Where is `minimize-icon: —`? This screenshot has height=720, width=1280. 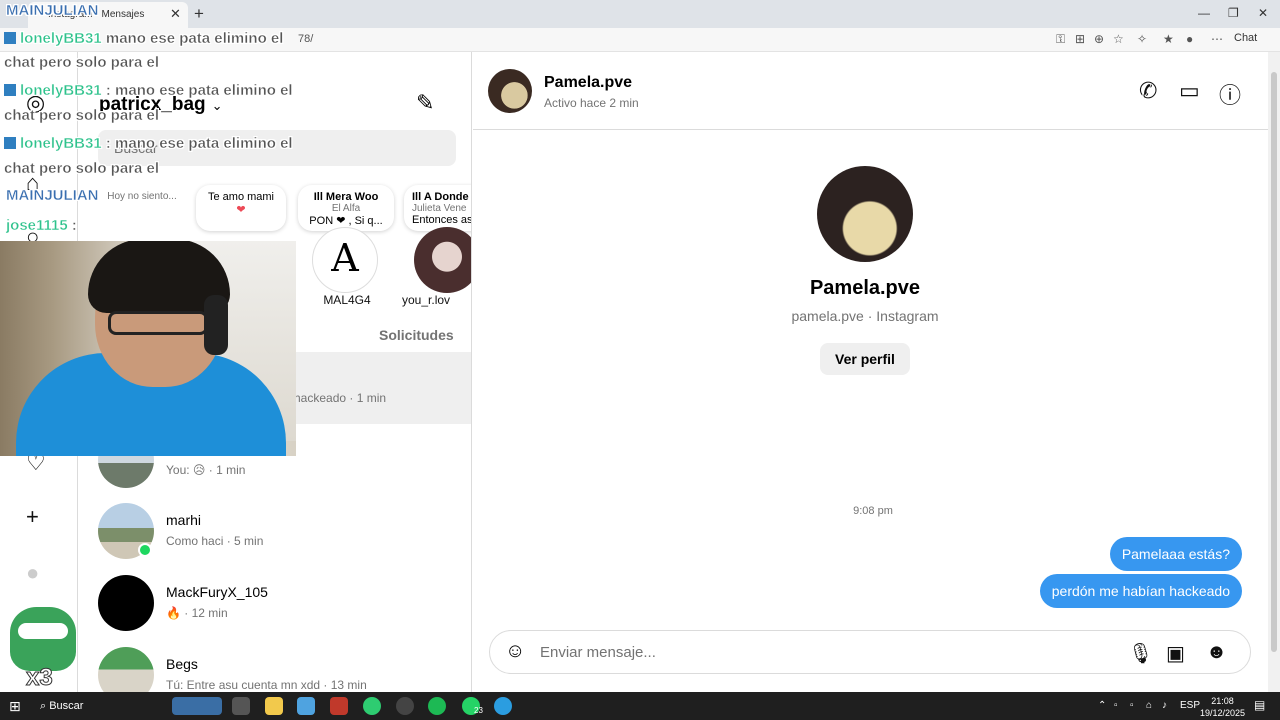 minimize-icon: — is located at coordinates (1204, 13).